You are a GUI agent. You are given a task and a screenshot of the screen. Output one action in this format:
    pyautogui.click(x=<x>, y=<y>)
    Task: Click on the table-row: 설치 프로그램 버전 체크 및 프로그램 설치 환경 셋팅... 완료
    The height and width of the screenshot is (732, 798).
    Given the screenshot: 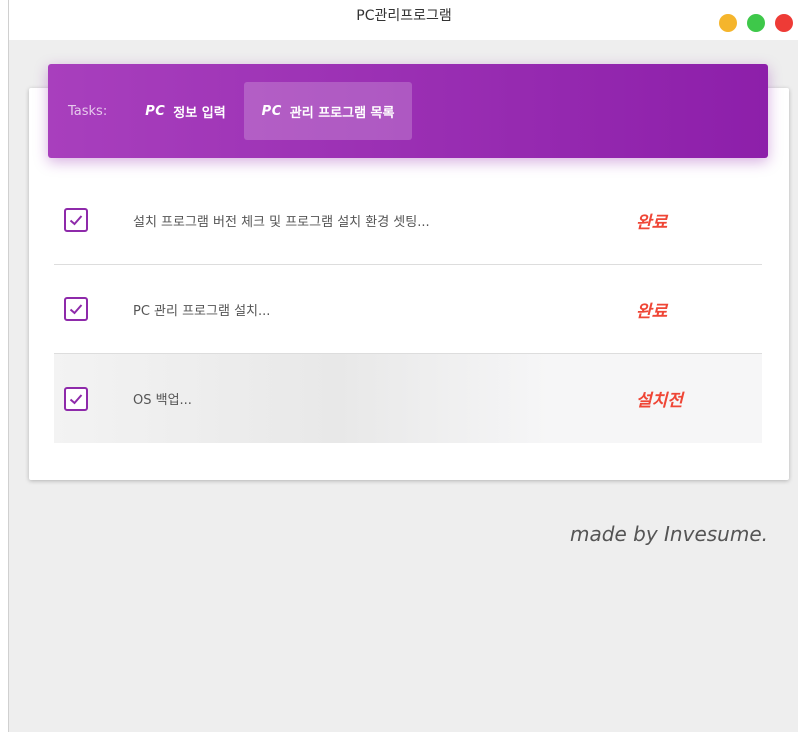 What is the action you would take?
    pyautogui.click(x=408, y=220)
    